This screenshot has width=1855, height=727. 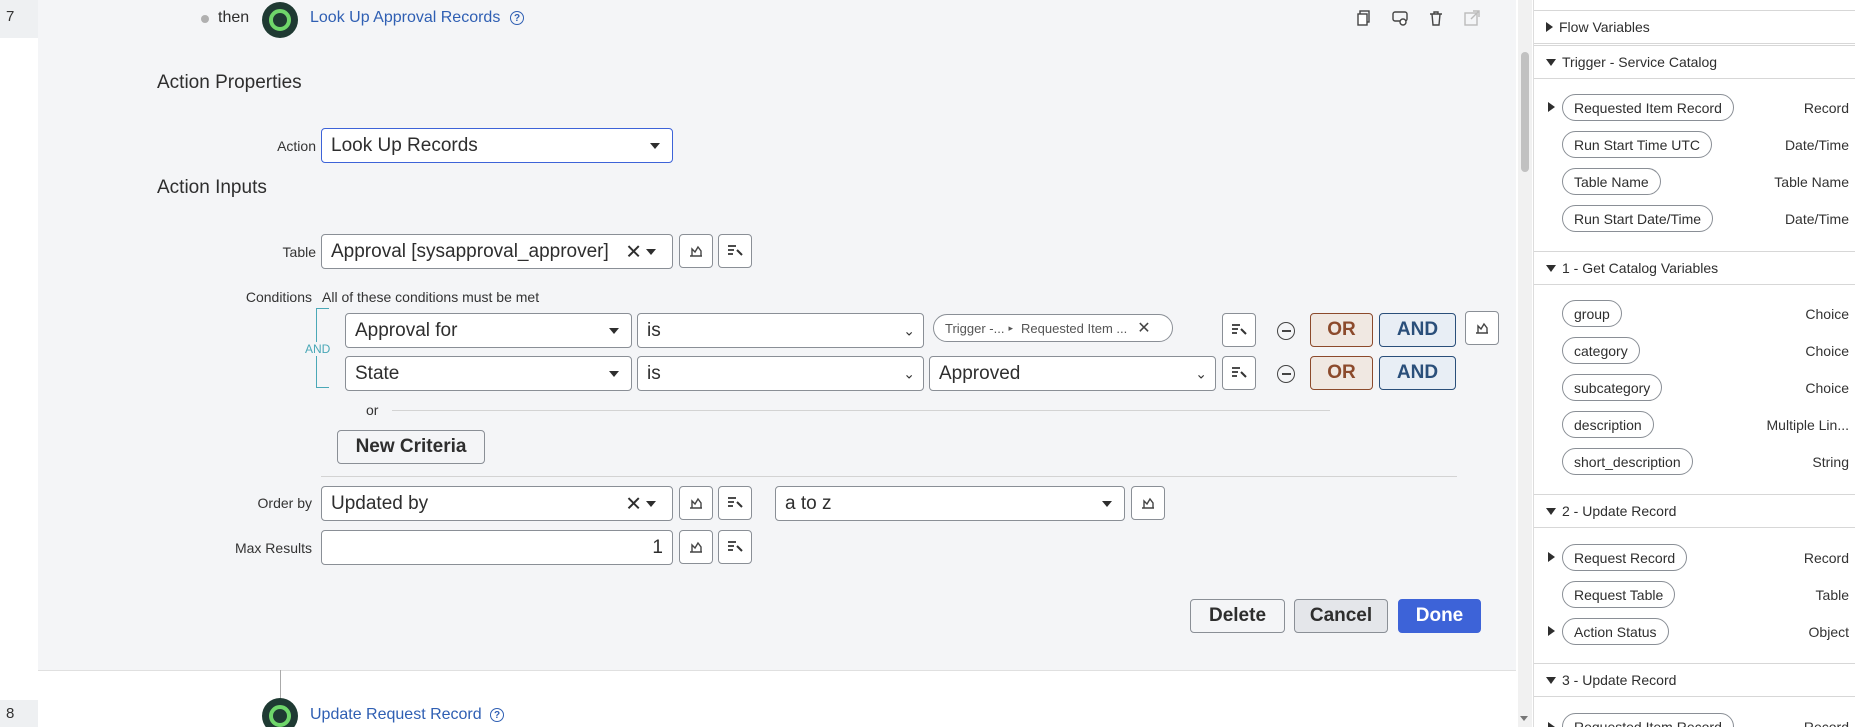 What do you see at coordinates (1694, 62) in the screenshot?
I see `sidebar-section-trigger: Trigger - Service Catalog` at bounding box center [1694, 62].